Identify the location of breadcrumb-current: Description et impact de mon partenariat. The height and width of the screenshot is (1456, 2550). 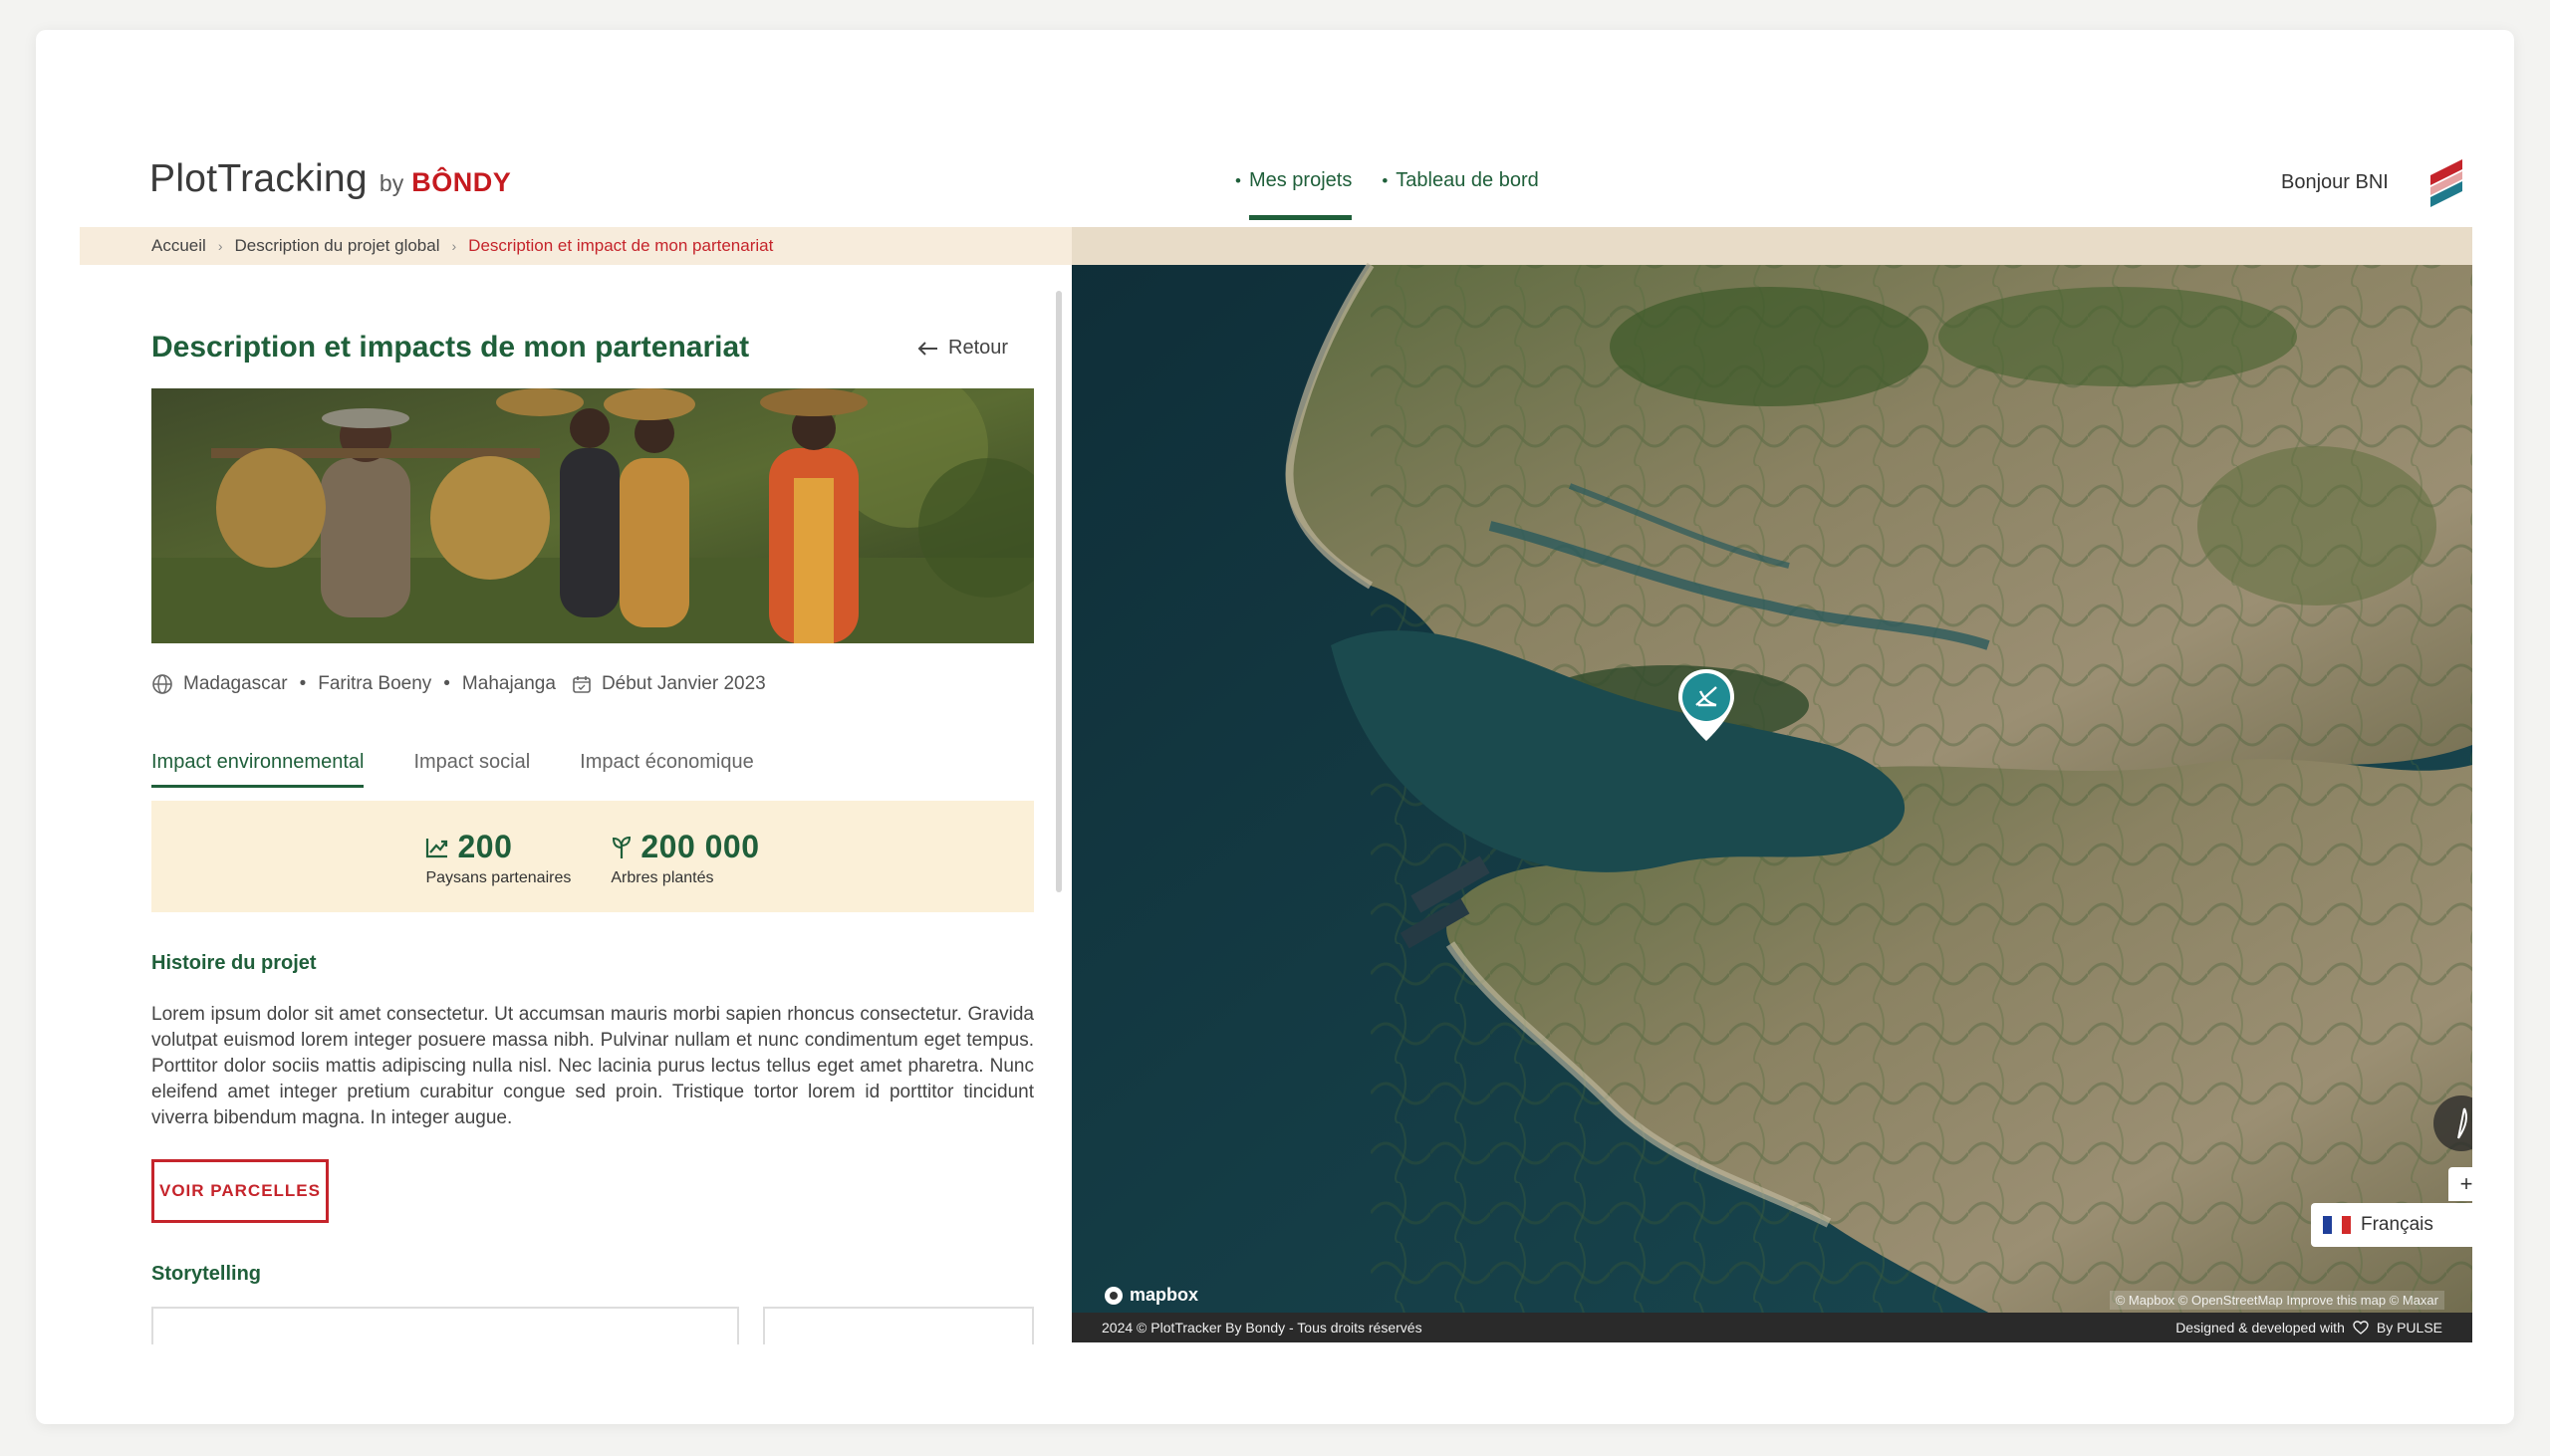
(621, 245).